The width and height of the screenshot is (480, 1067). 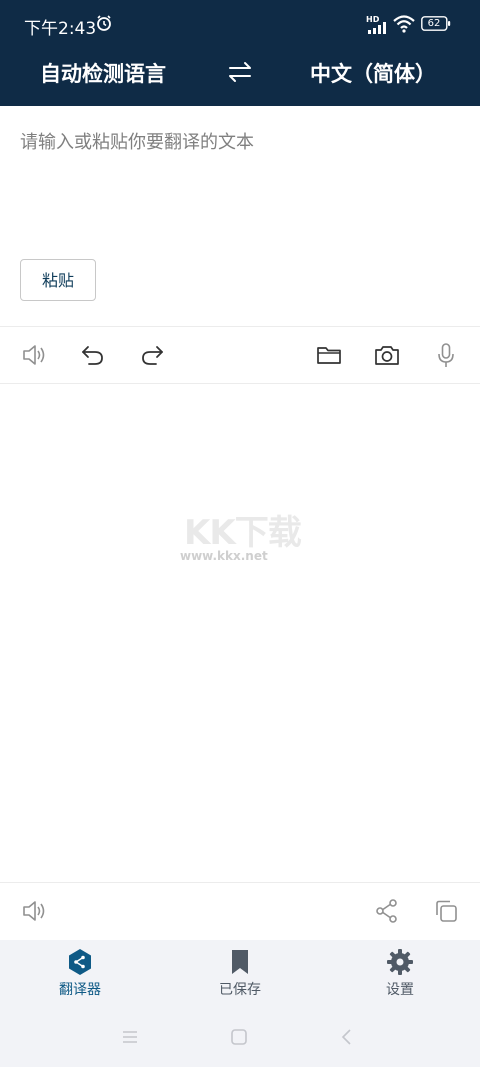 What do you see at coordinates (34, 355) in the screenshot?
I see `speaker-icon` at bounding box center [34, 355].